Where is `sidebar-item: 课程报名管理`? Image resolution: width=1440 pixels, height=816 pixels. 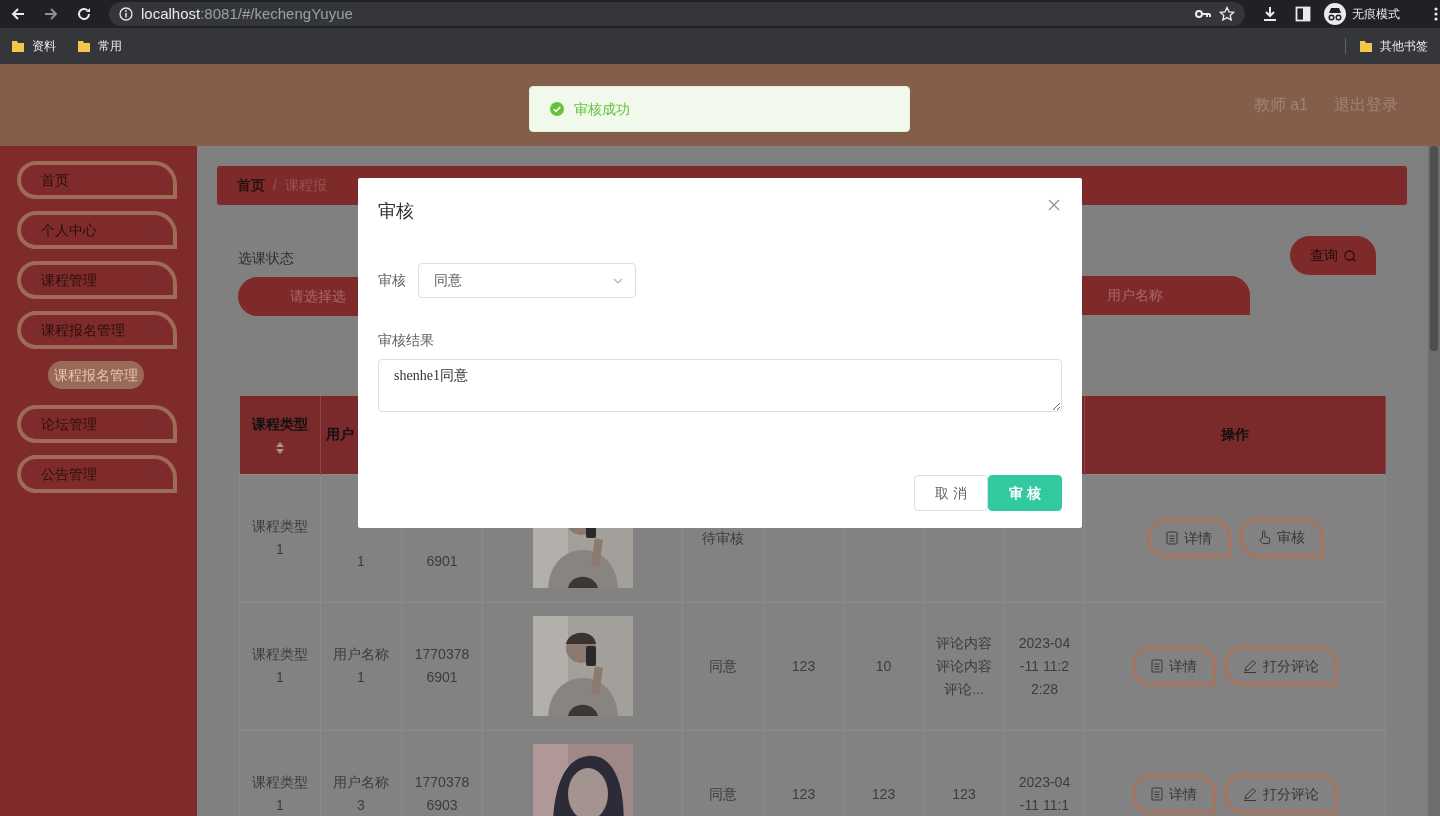
sidebar-item: 课程报名管理 is located at coordinates (97, 330).